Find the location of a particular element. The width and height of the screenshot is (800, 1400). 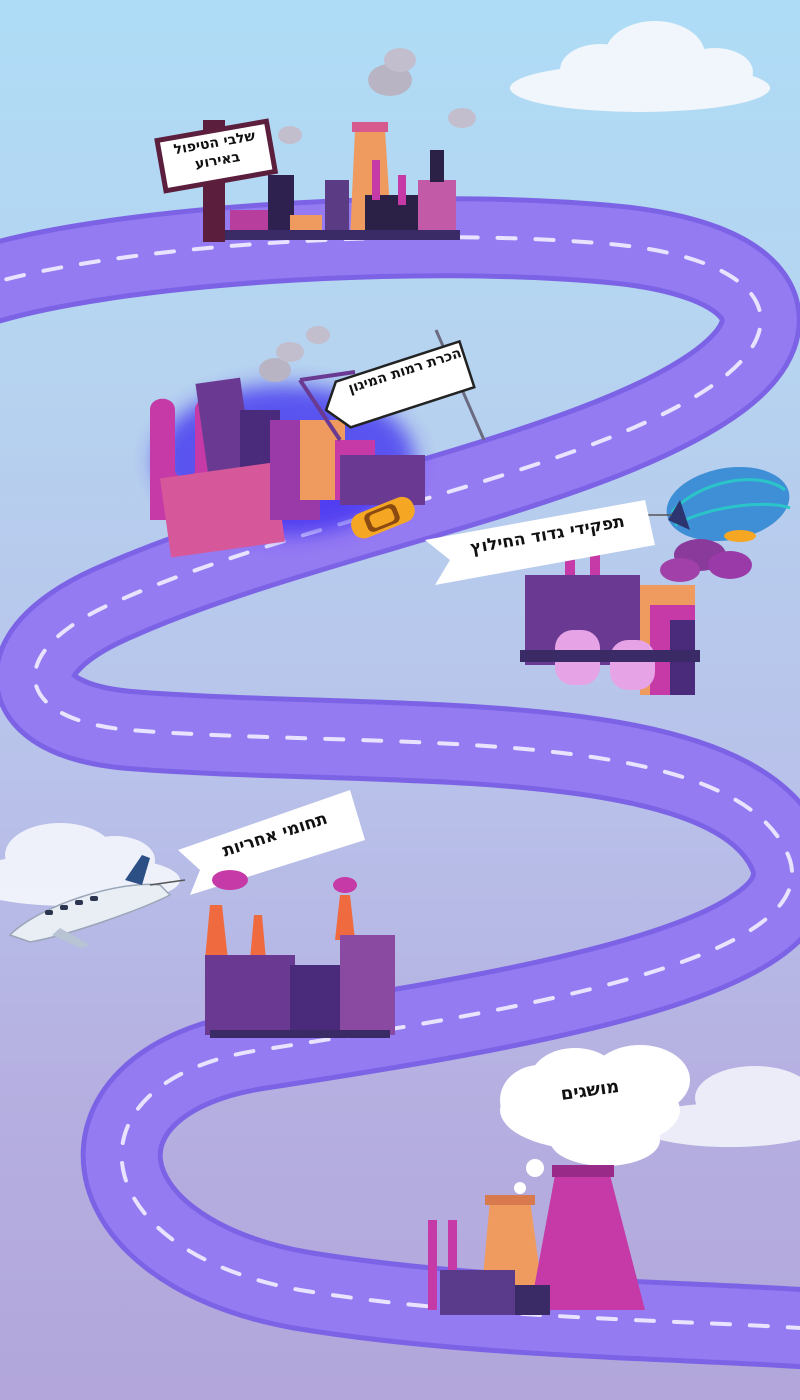

factory-group-responsibilities is located at coordinates (300, 954).